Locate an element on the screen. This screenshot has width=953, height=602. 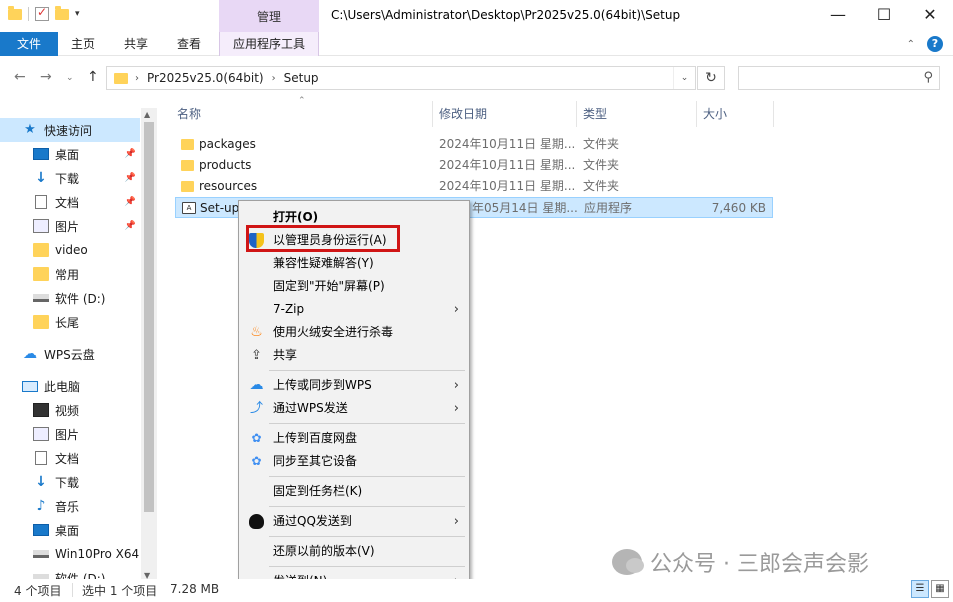
tab-app-tools: 应用程序工具 is located at coordinates (269, 44).